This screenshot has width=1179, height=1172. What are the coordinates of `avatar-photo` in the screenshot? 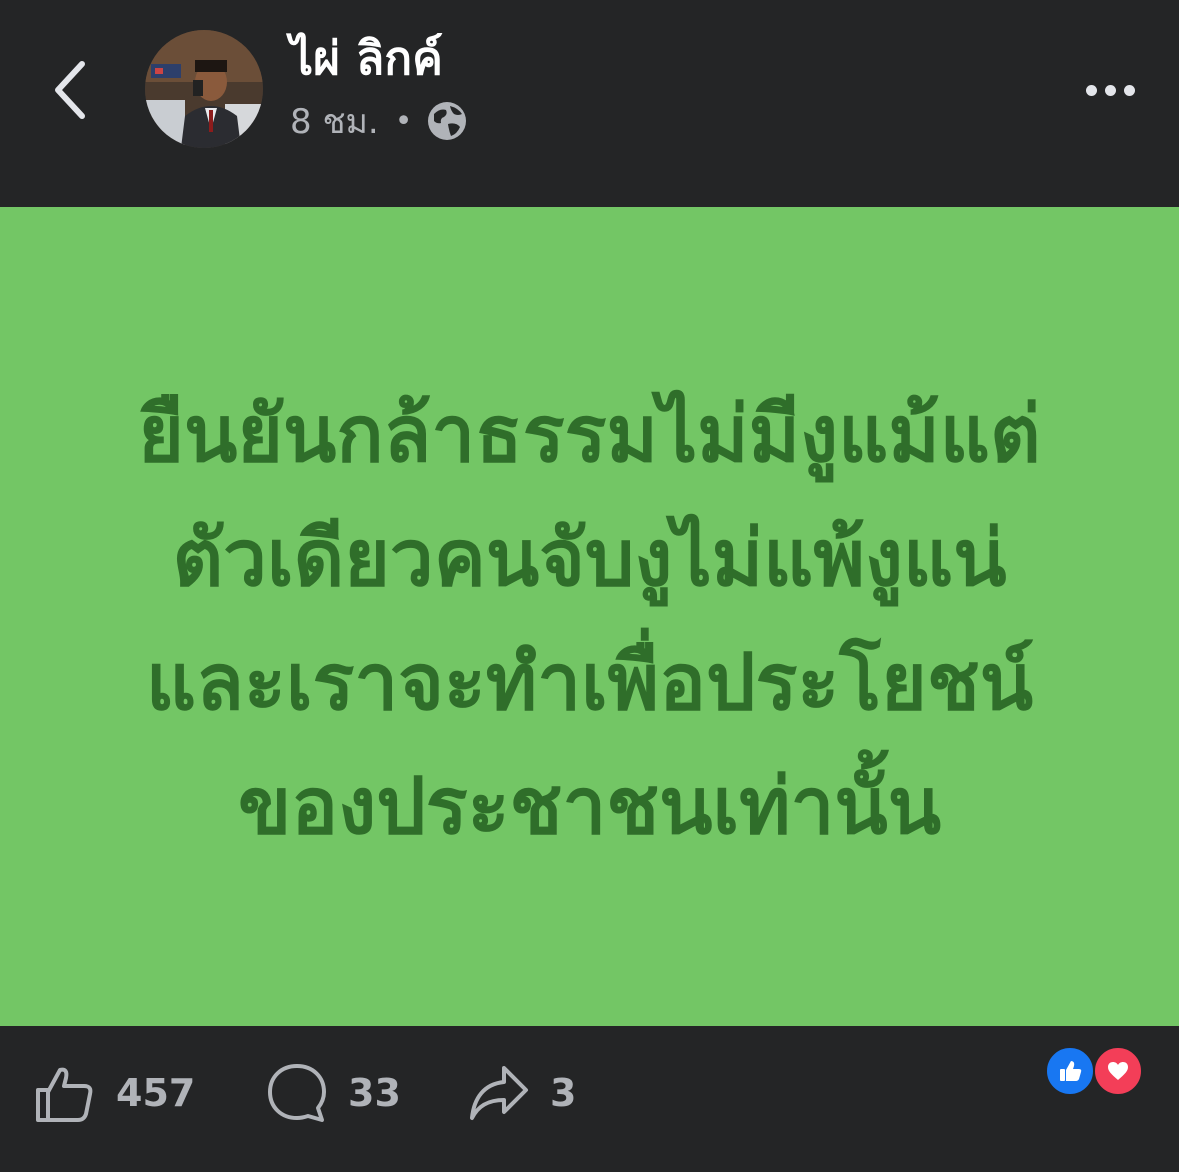 It's located at (204, 89).